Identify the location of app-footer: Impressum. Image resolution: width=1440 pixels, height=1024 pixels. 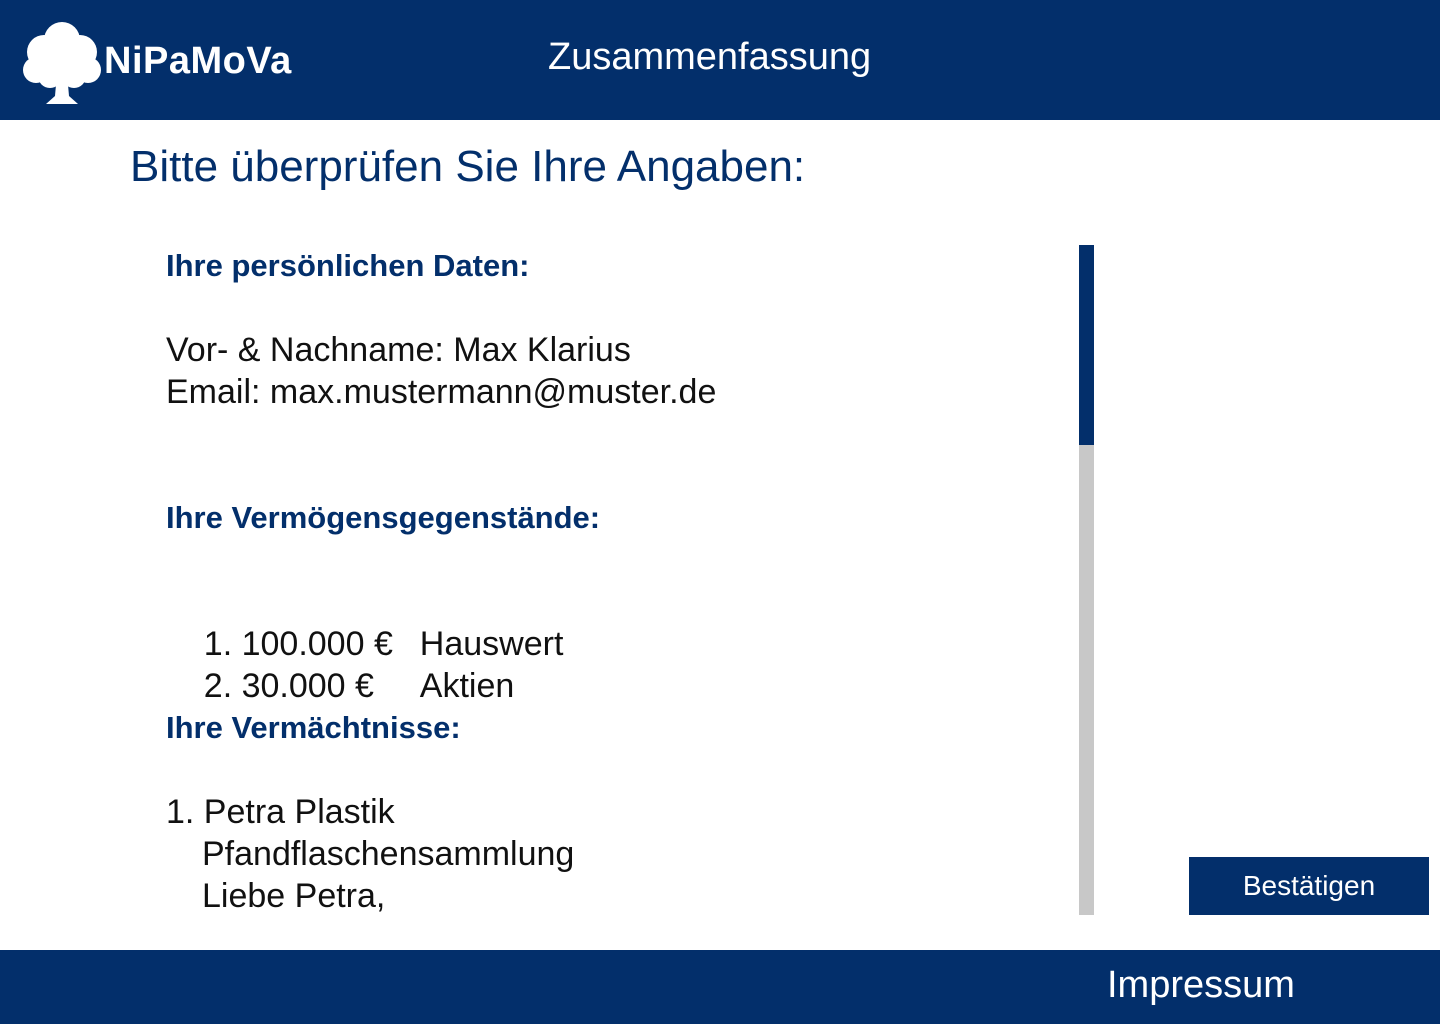
(720, 987).